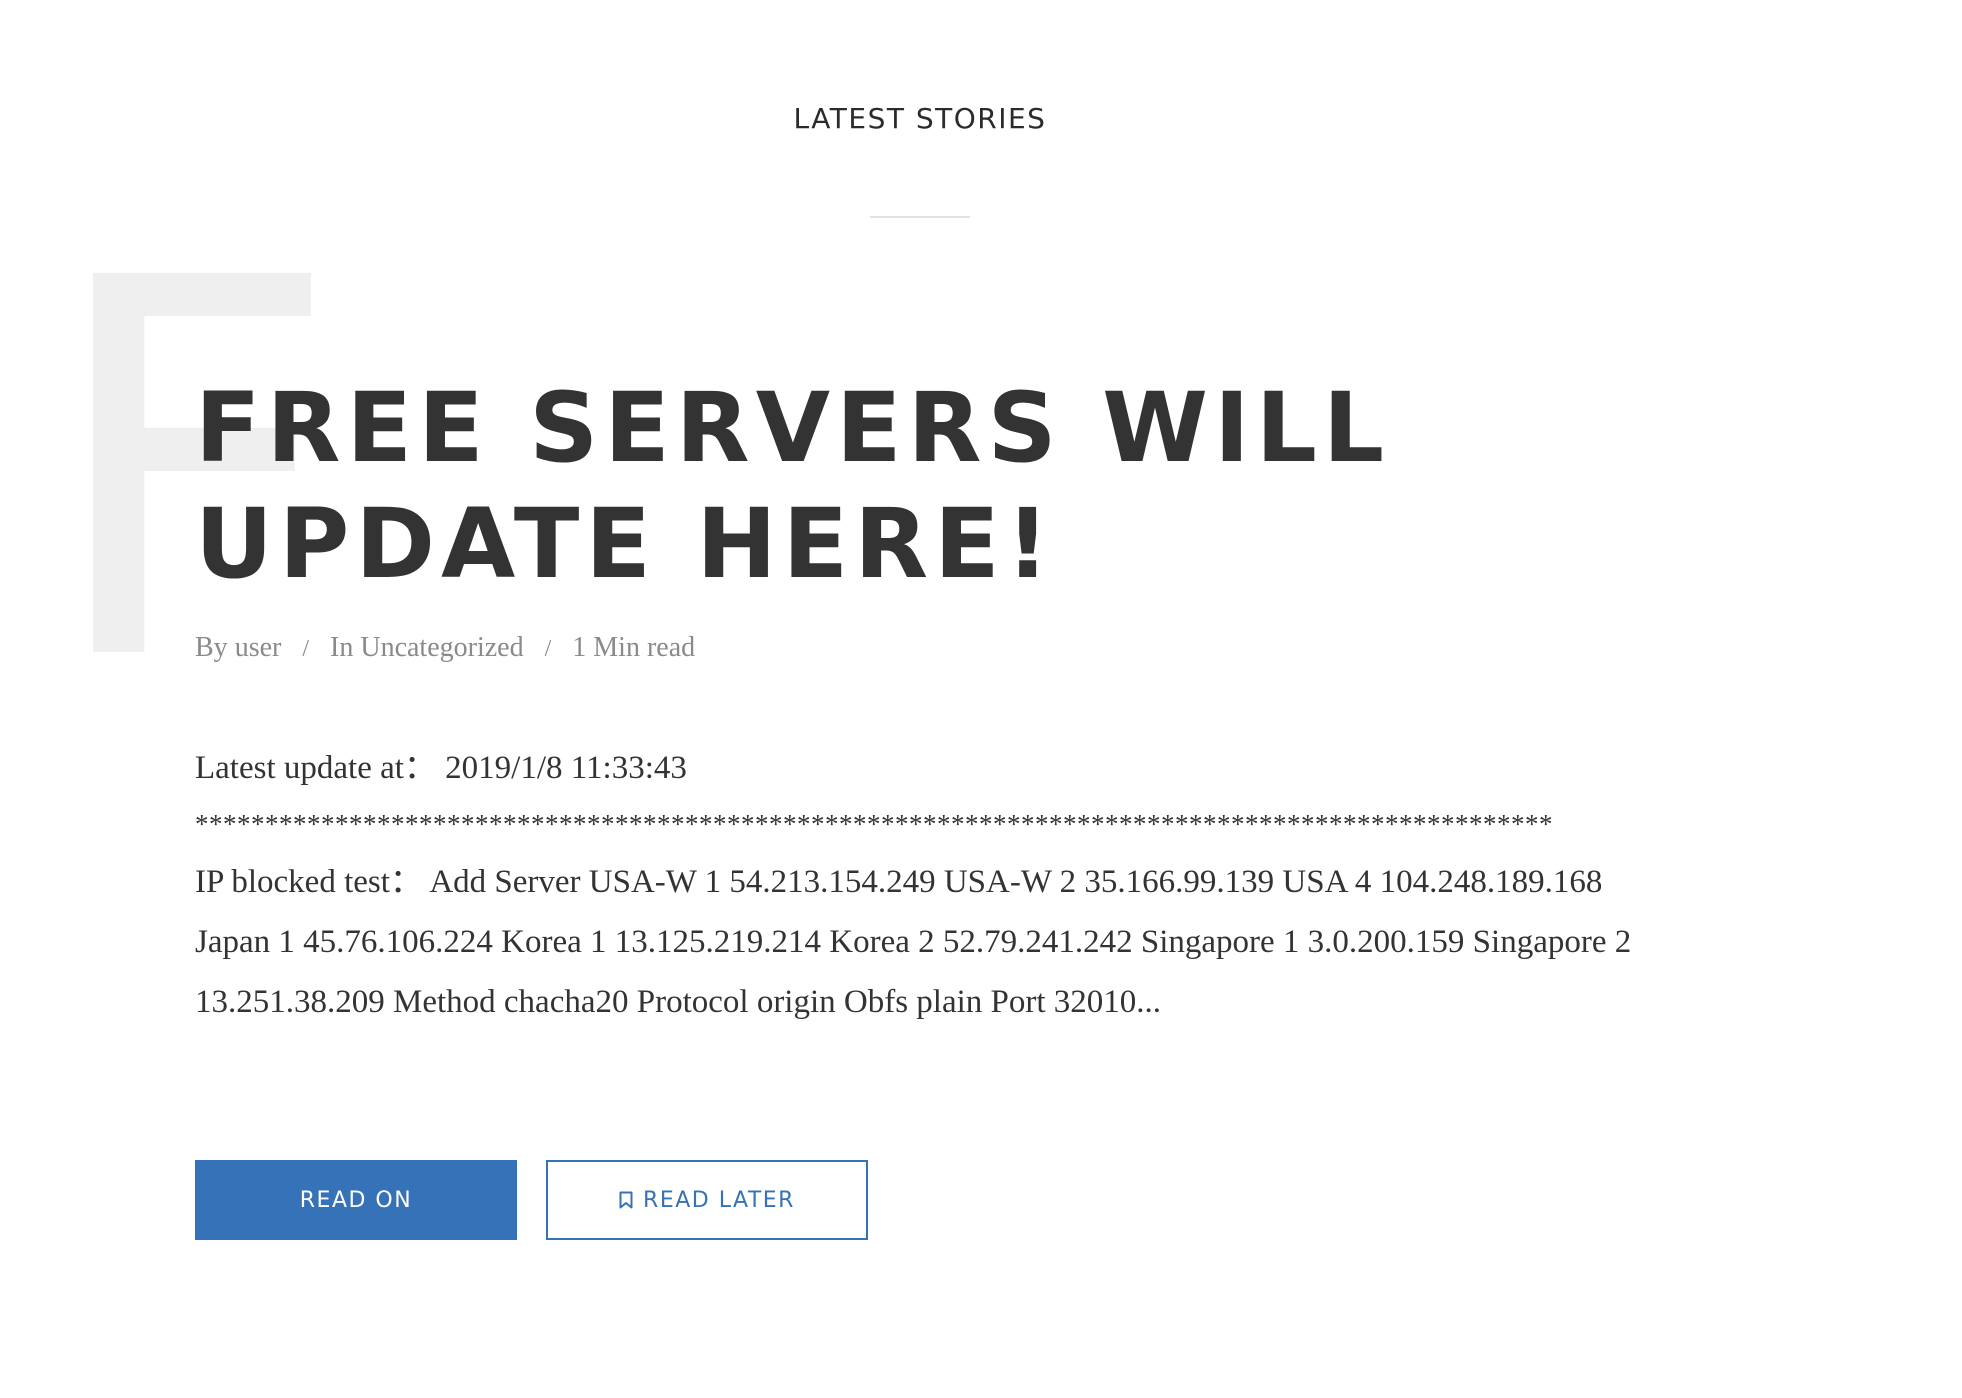 Image resolution: width=1962 pixels, height=1398 pixels. I want to click on post-meta: By user / In Uncategorized / 1 Min read, so click(445, 648).